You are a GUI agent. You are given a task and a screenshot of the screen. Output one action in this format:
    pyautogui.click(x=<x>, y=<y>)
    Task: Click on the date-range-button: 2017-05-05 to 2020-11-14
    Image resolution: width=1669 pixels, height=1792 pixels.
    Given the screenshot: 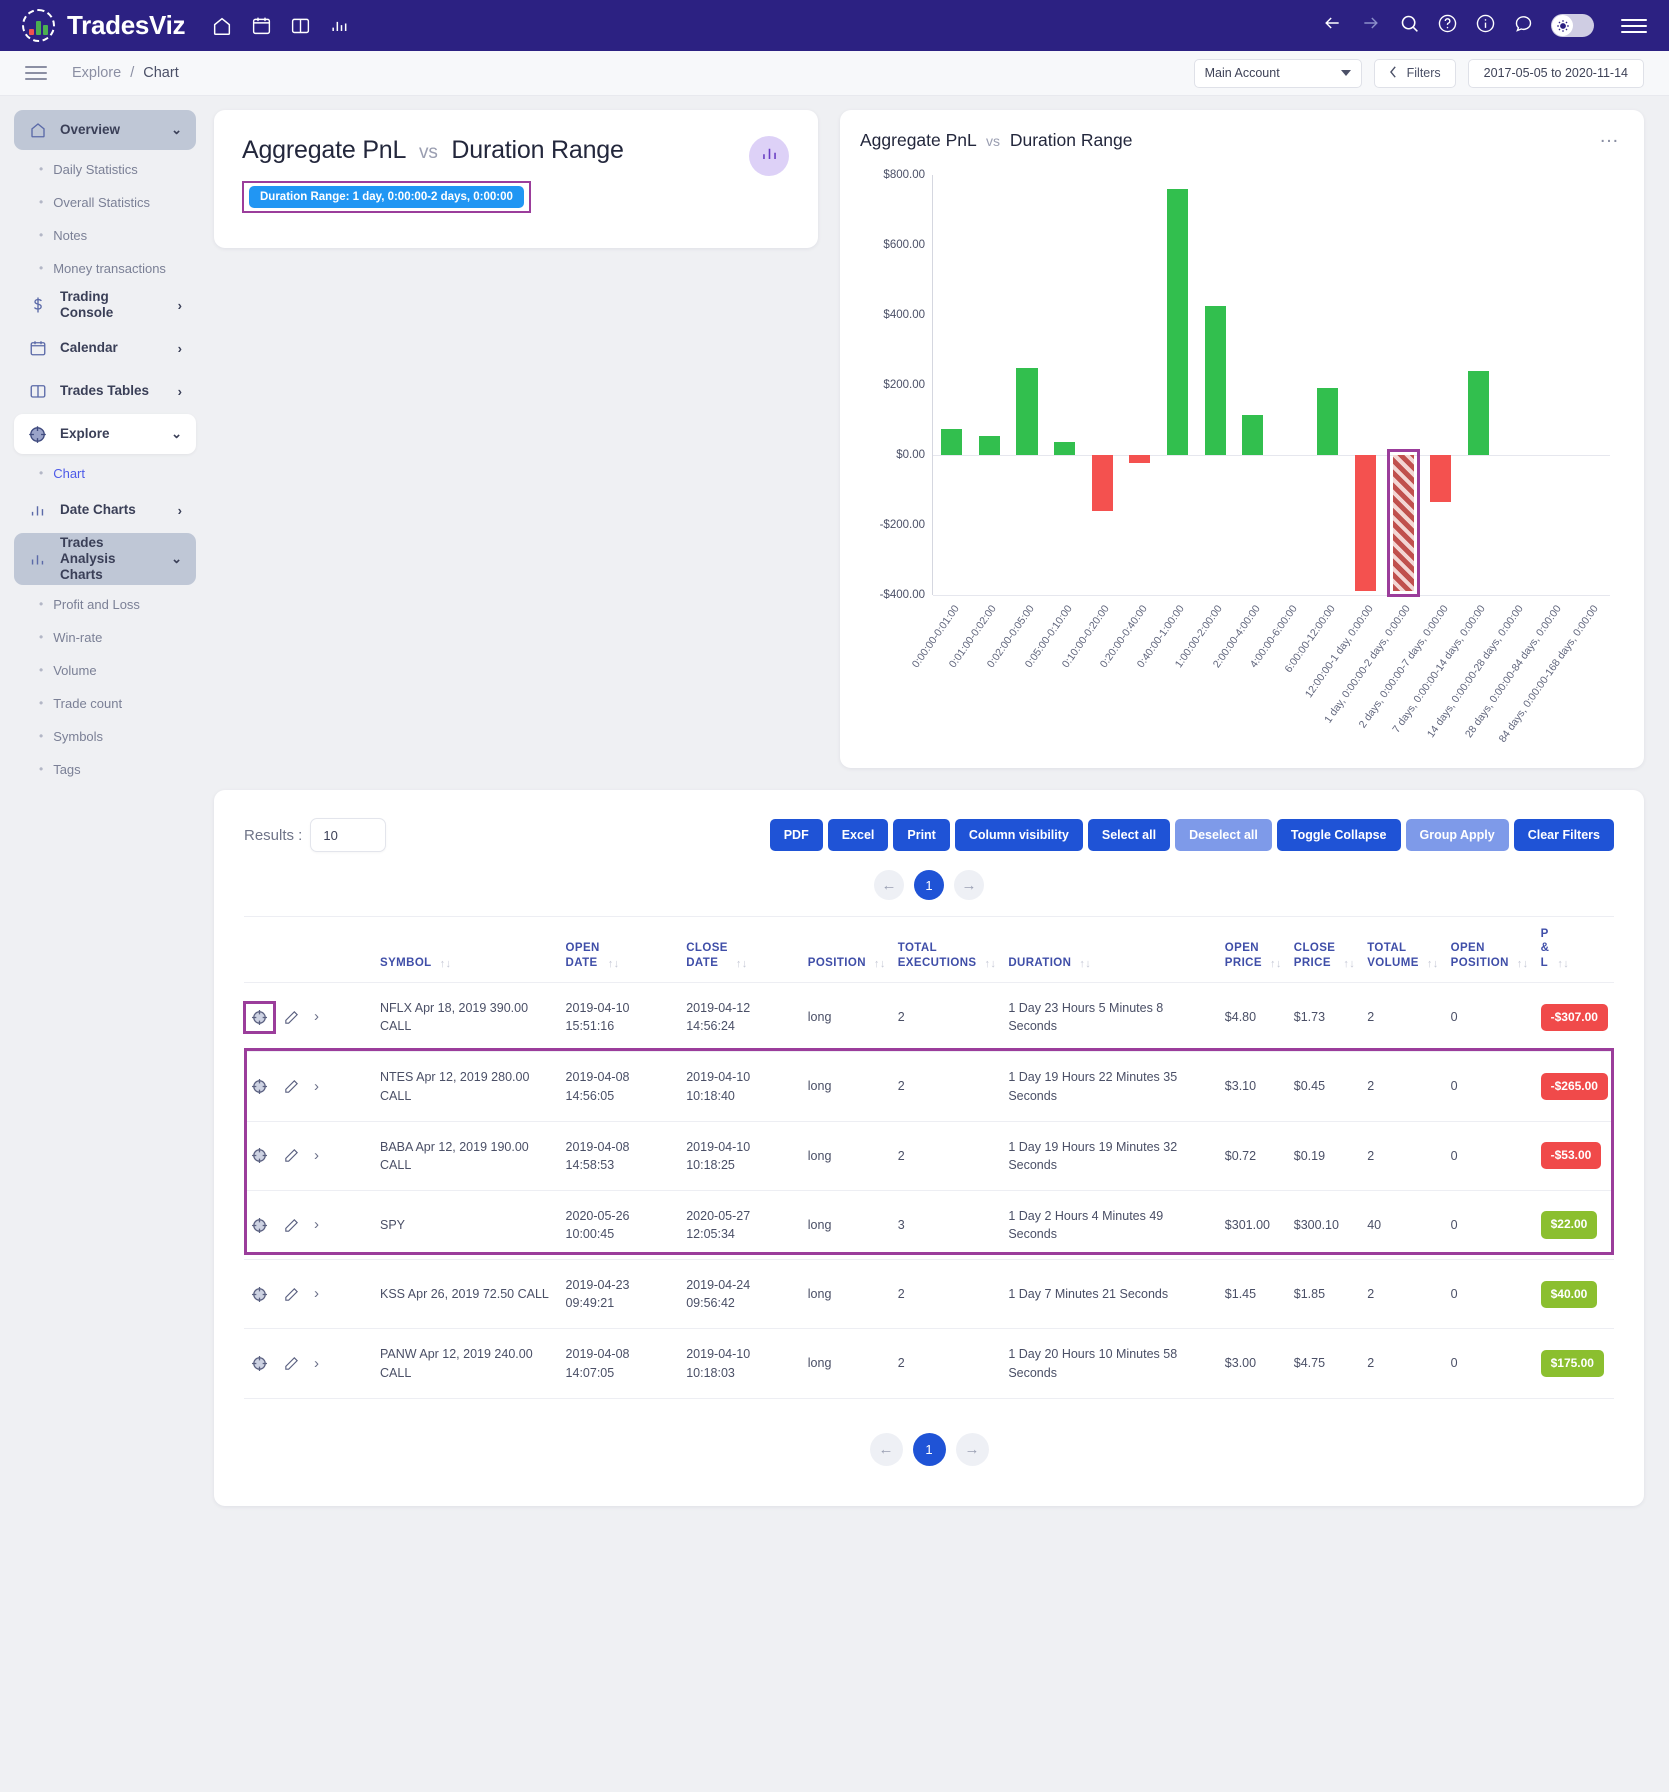 What is the action you would take?
    pyautogui.click(x=1555, y=73)
    